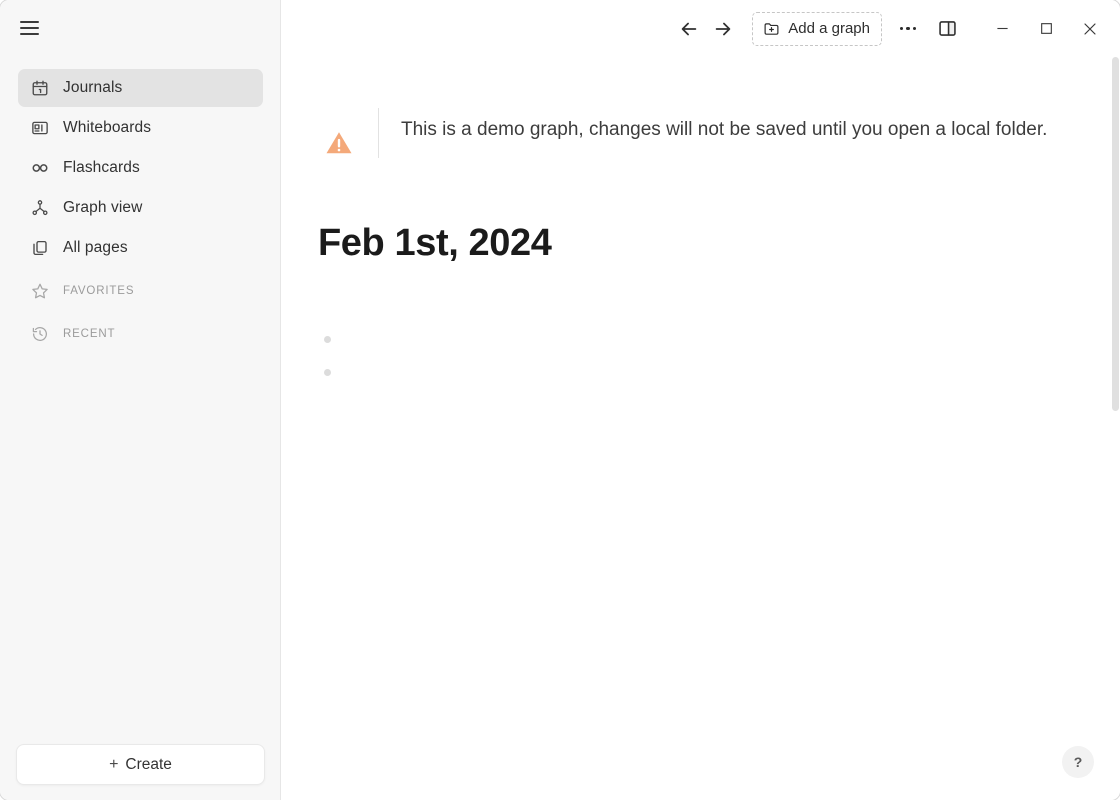 This screenshot has width=1120, height=800. I want to click on hamburger-menu-icon, so click(29, 28).